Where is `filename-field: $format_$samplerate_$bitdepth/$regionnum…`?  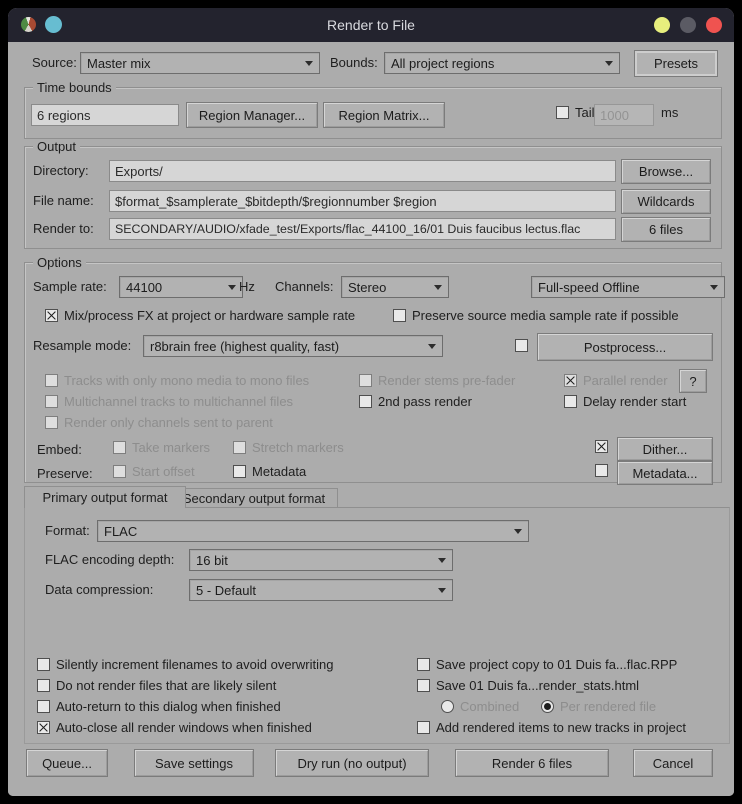
filename-field: $format_$samplerate_$bitdepth/$regionnum… is located at coordinates (362, 201).